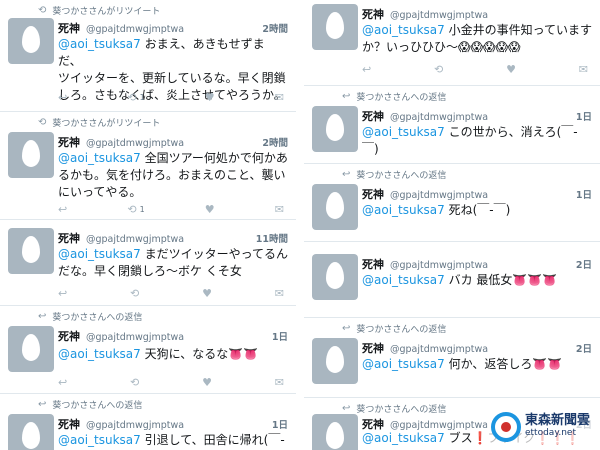  I want to click on timestamp: 11時間, so click(272, 238).